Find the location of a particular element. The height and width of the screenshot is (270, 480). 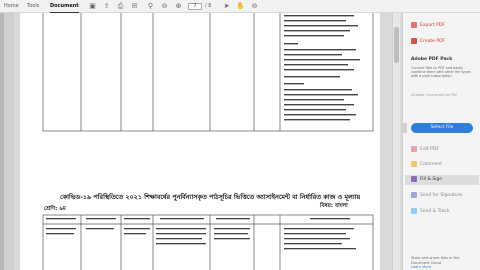

create-pdf-icon is located at coordinates (414, 40).